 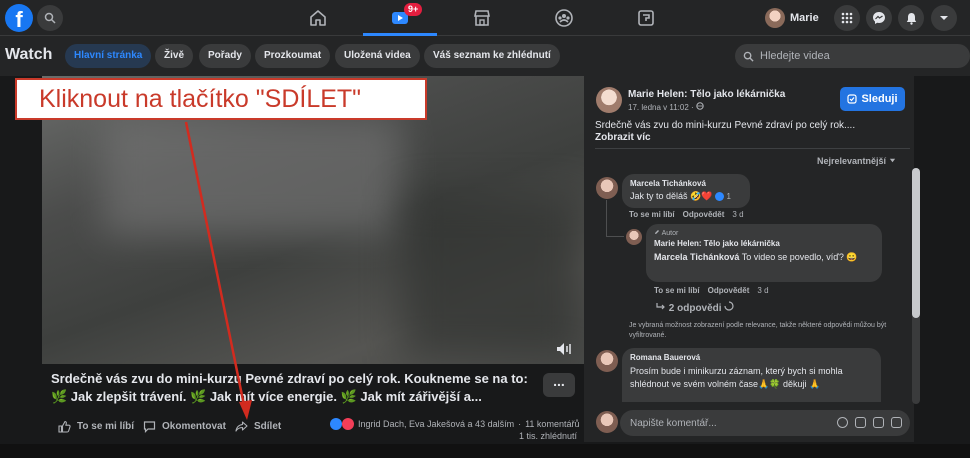 I want to click on post-date: 17. ledna v 11:02 ·, so click(x=666, y=107).